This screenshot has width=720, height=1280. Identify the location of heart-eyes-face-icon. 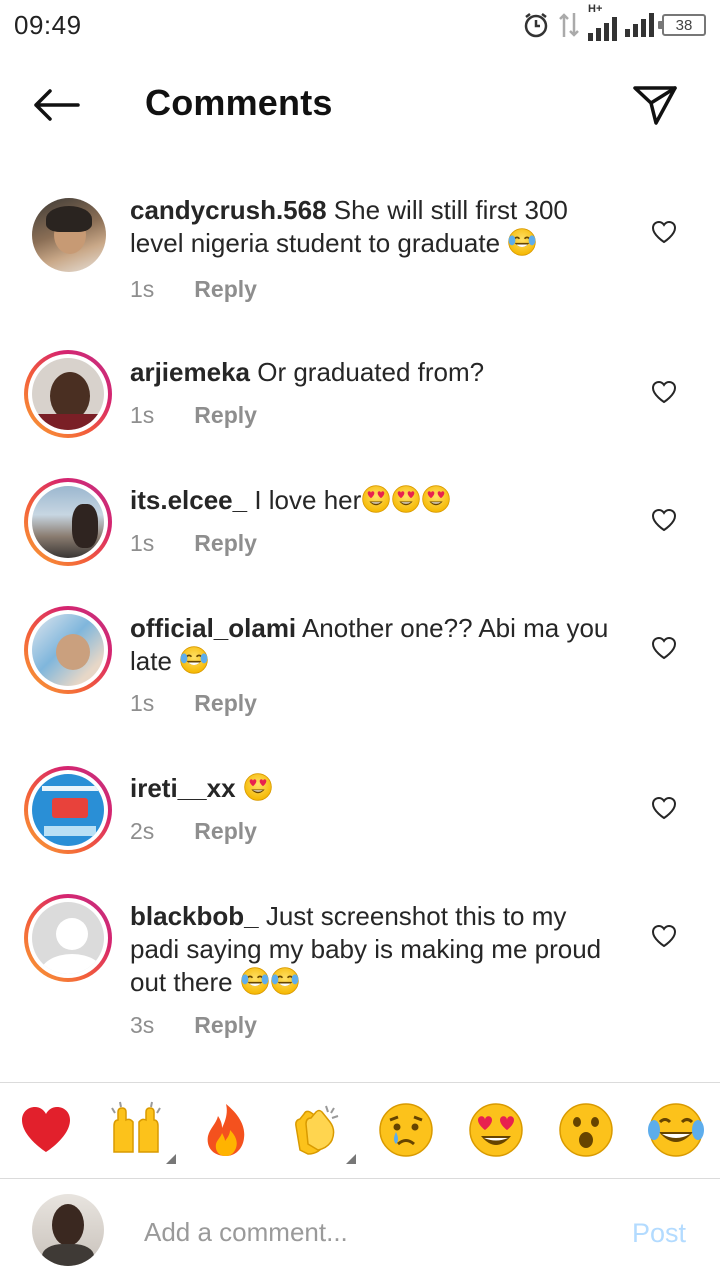
(496, 1130).